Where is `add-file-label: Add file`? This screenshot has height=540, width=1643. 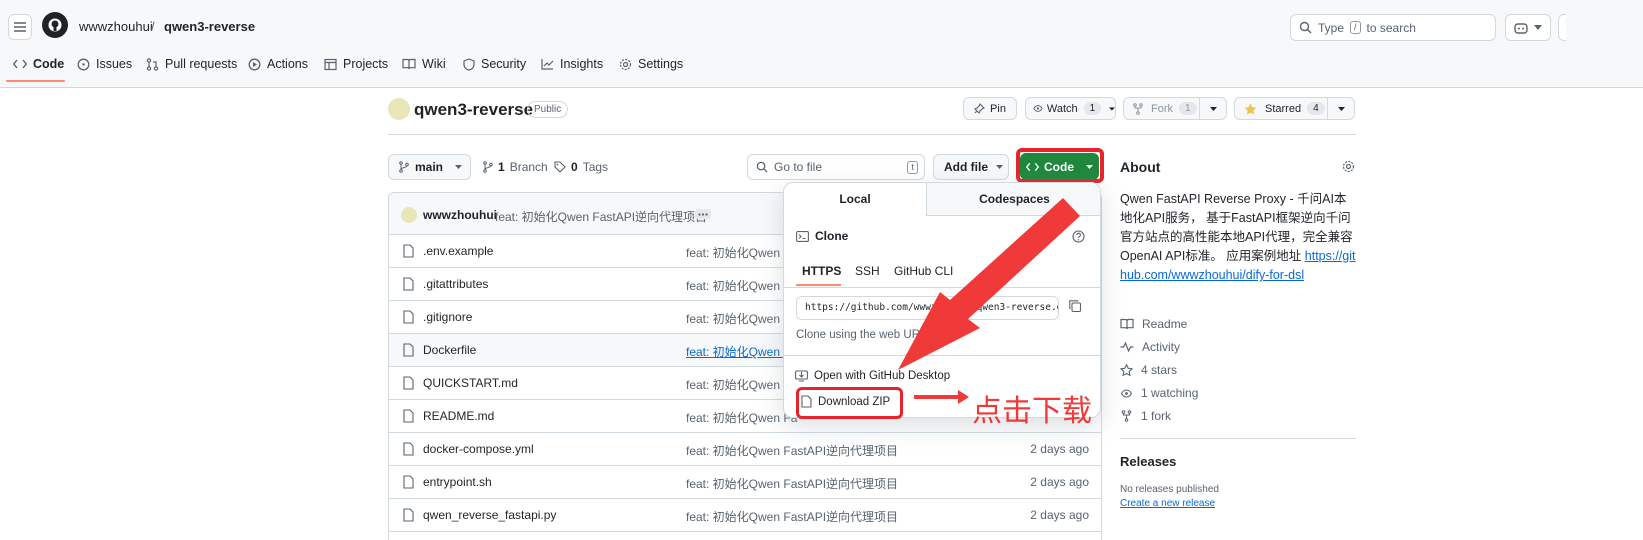
add-file-label: Add file is located at coordinates (966, 167).